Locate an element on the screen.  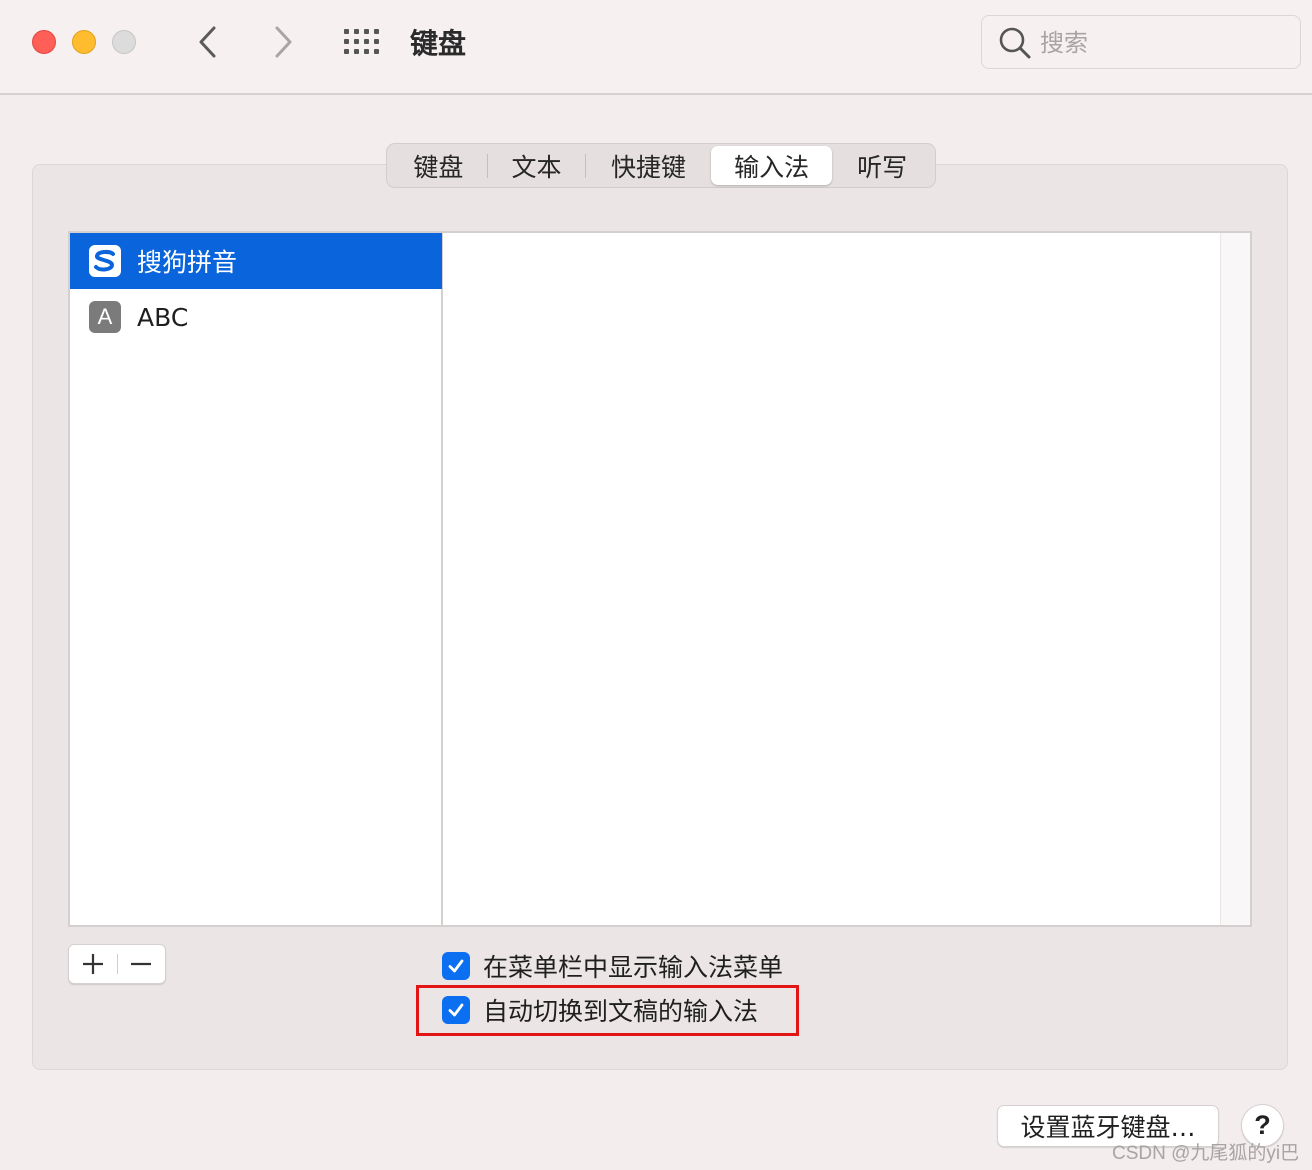
tab-input-sources: 输入法 is located at coordinates (771, 165).